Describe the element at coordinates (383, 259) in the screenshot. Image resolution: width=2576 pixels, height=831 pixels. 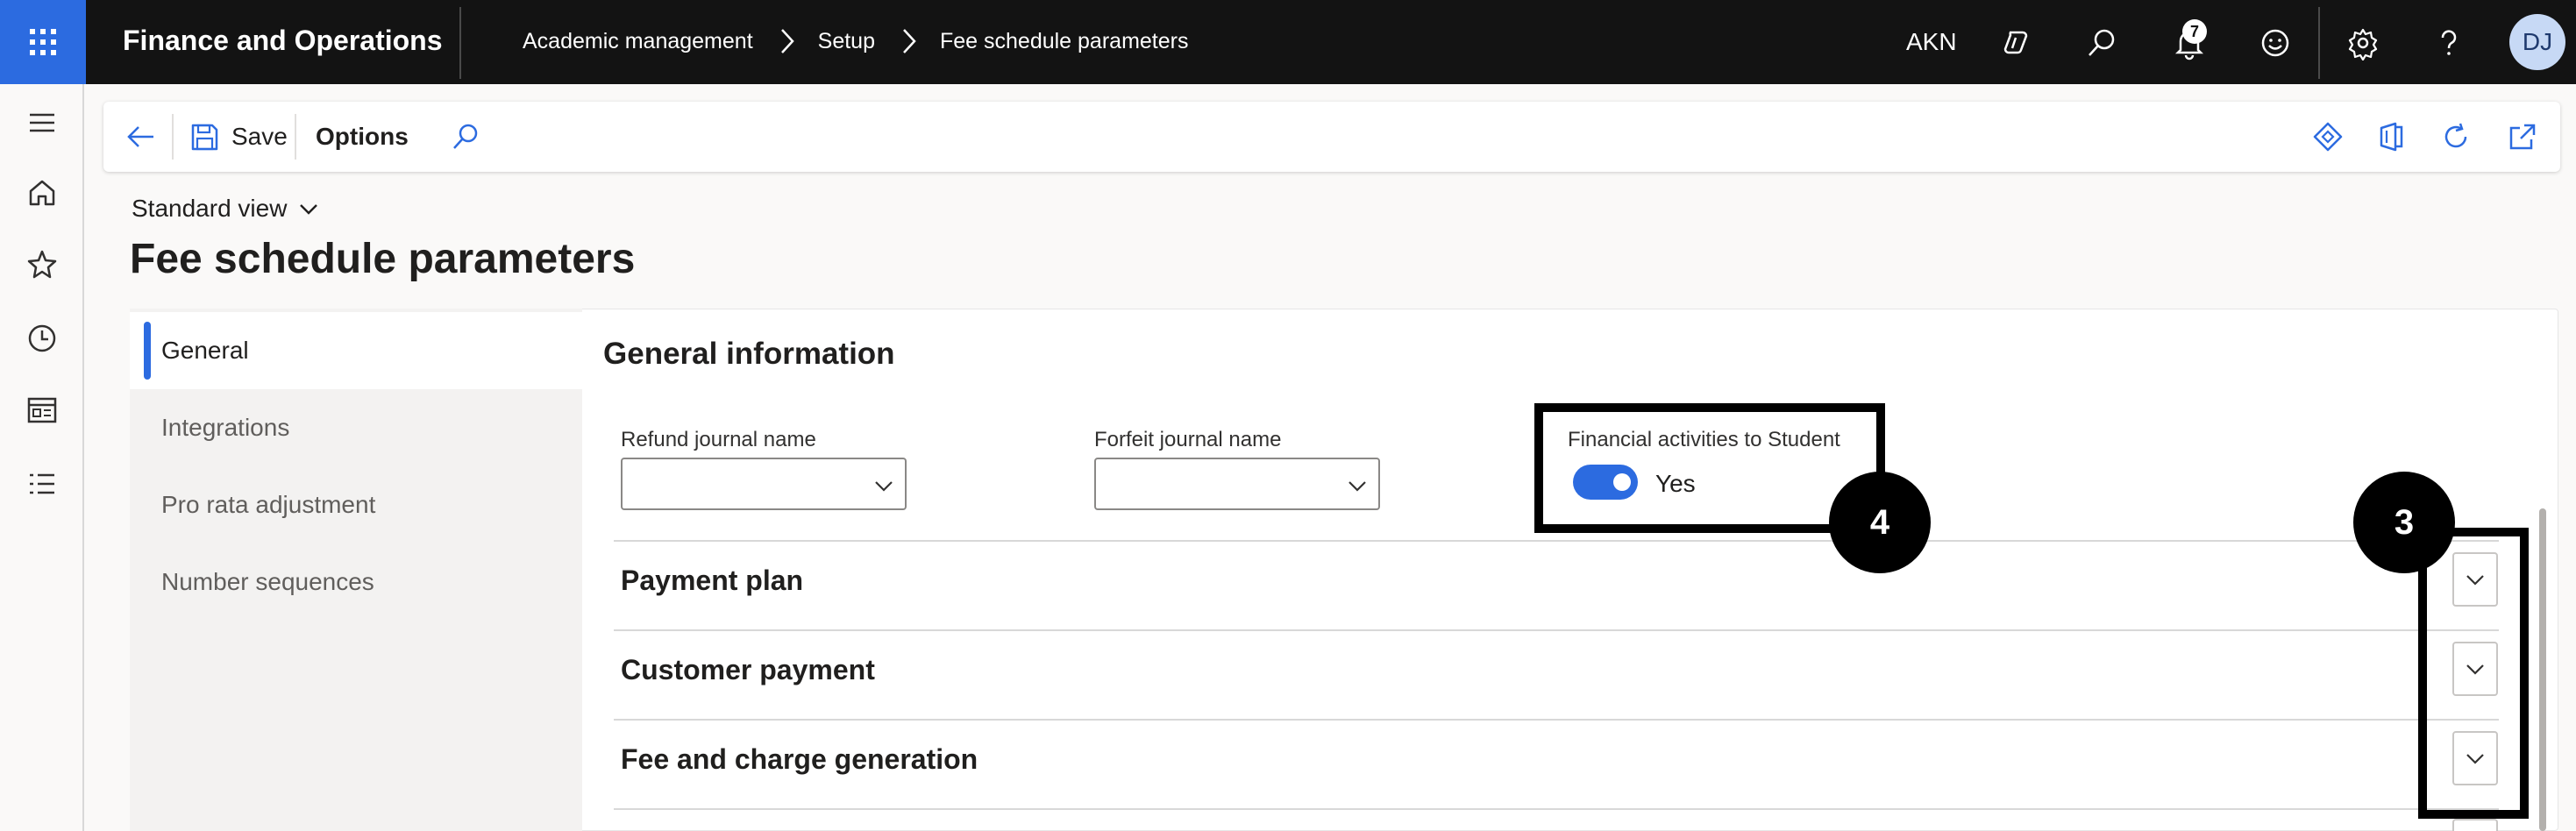
I see `page-title: Fee schedule parameters` at that location.